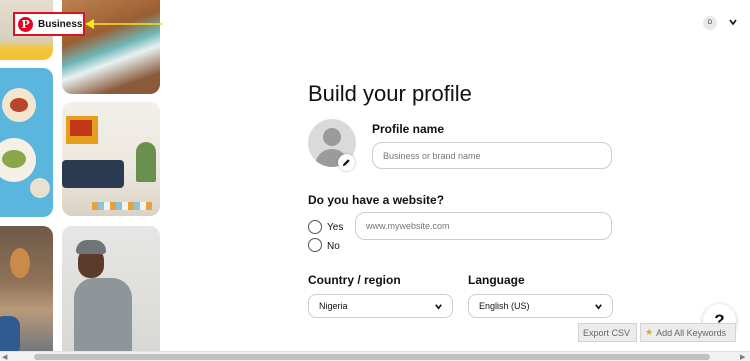 The image size is (750, 361). I want to click on country-label: Country / region, so click(354, 280).